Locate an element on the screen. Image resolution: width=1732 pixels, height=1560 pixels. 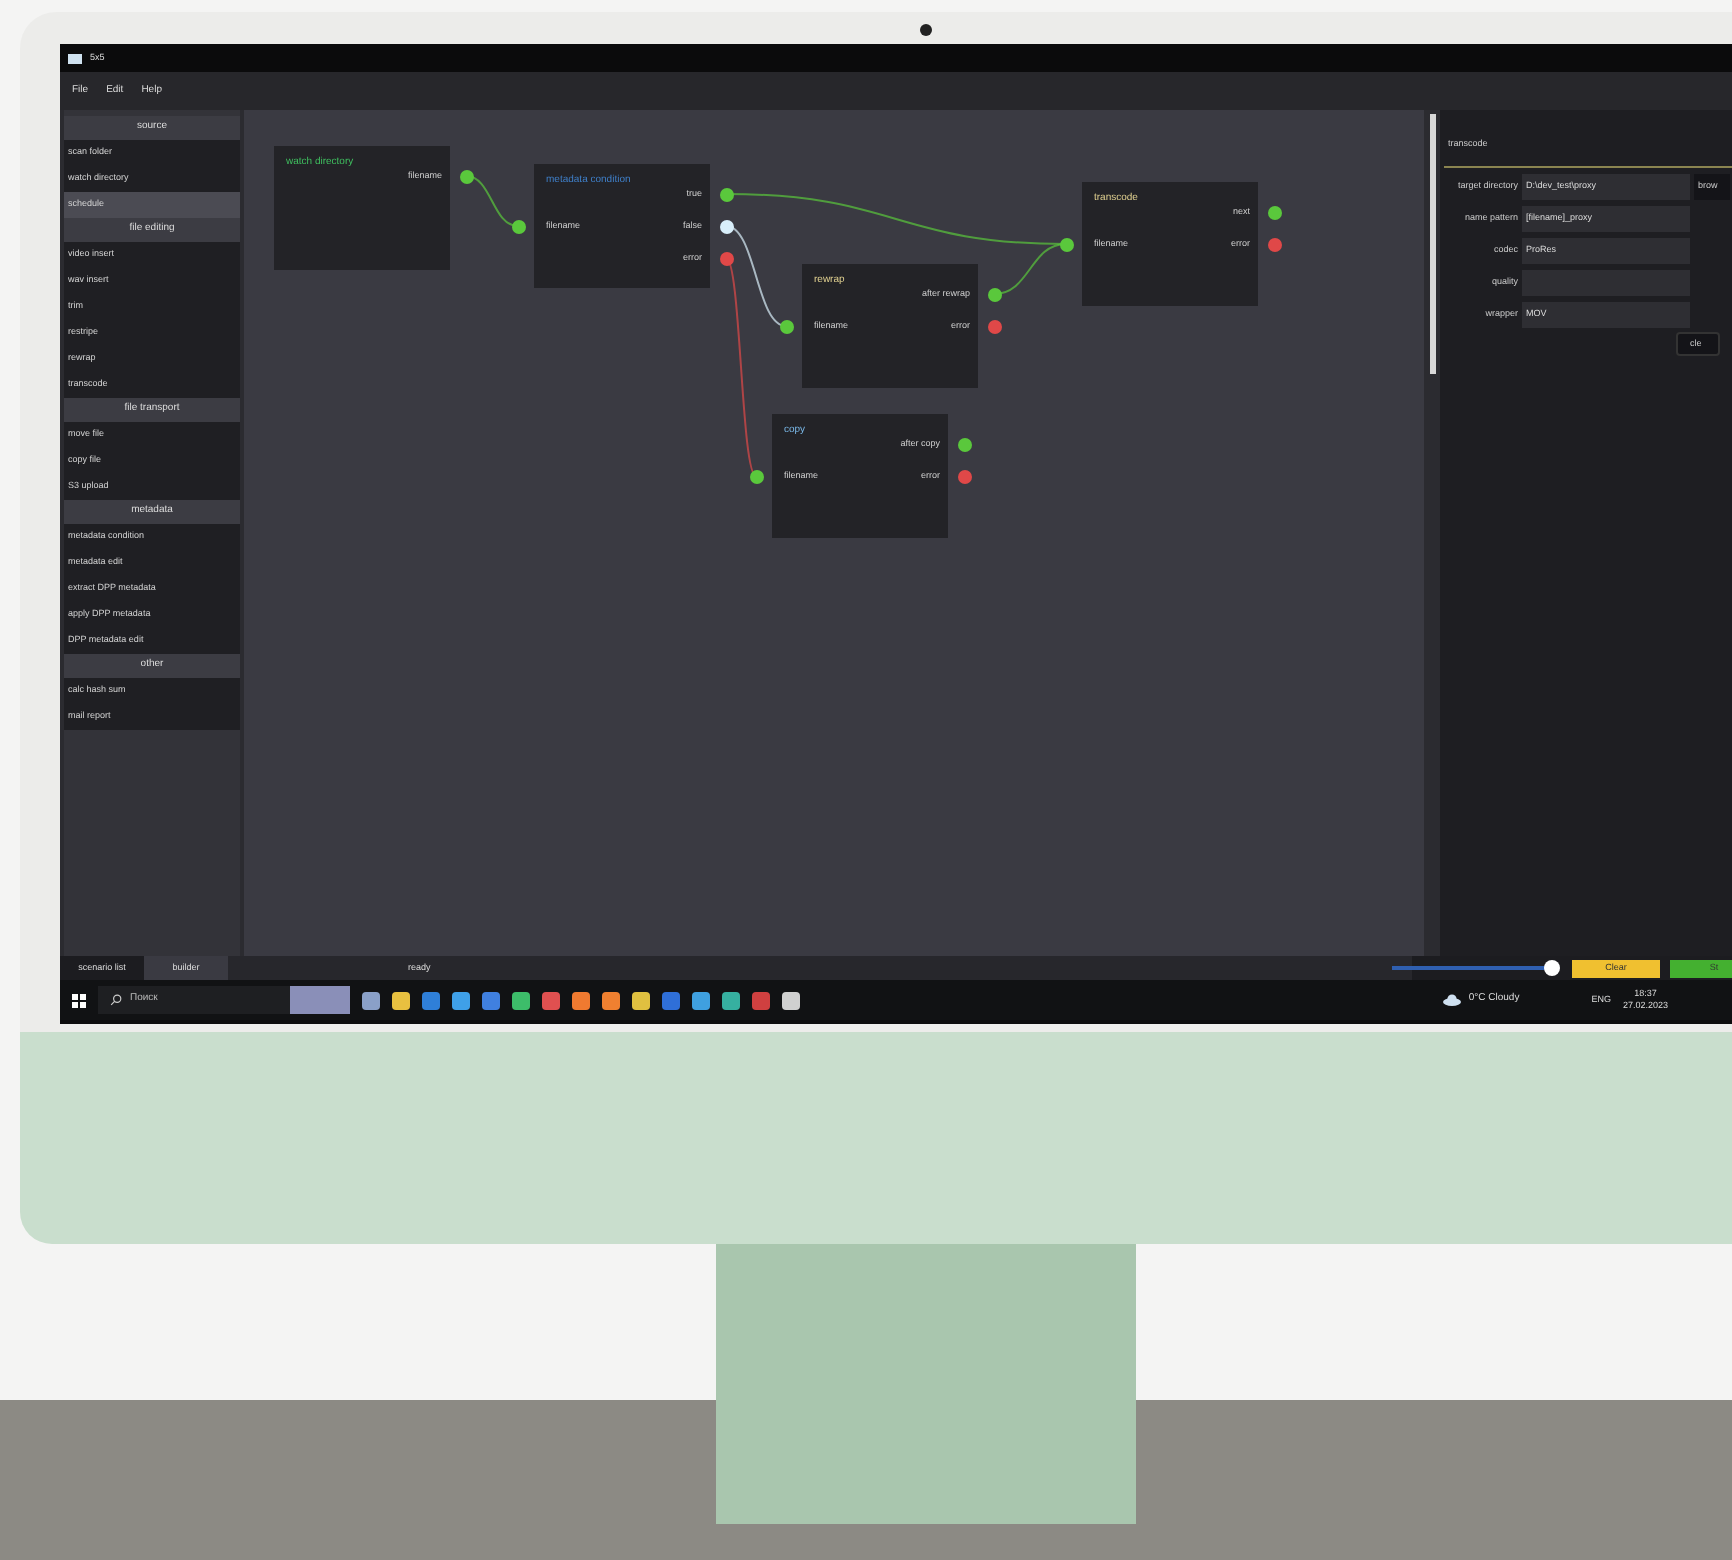
app-icon is located at coordinates (75, 58).